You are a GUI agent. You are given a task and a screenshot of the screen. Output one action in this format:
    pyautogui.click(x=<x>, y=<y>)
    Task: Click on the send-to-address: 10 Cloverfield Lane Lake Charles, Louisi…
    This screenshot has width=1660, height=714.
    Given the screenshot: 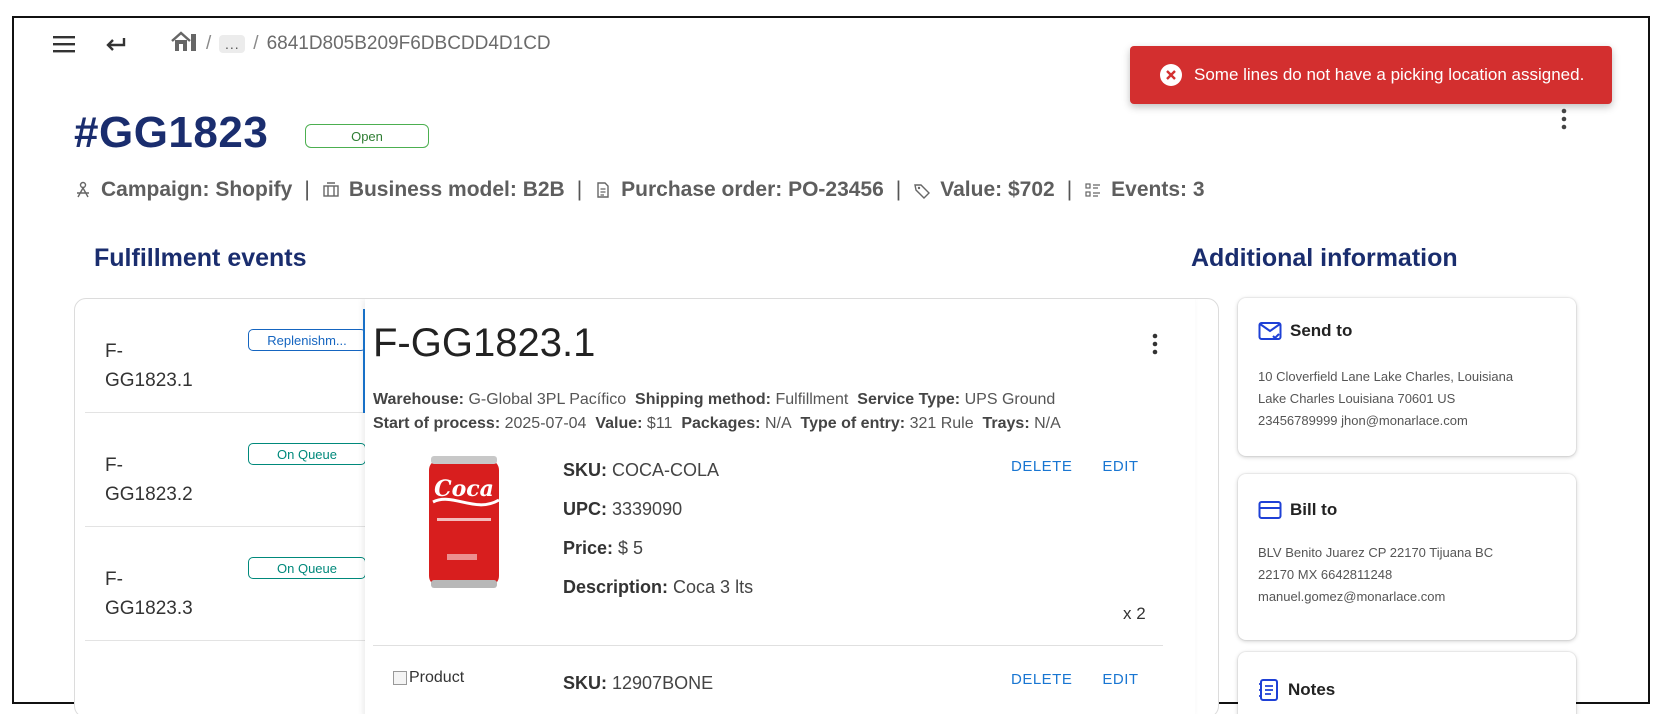 What is the action you would take?
    pyautogui.click(x=1386, y=398)
    